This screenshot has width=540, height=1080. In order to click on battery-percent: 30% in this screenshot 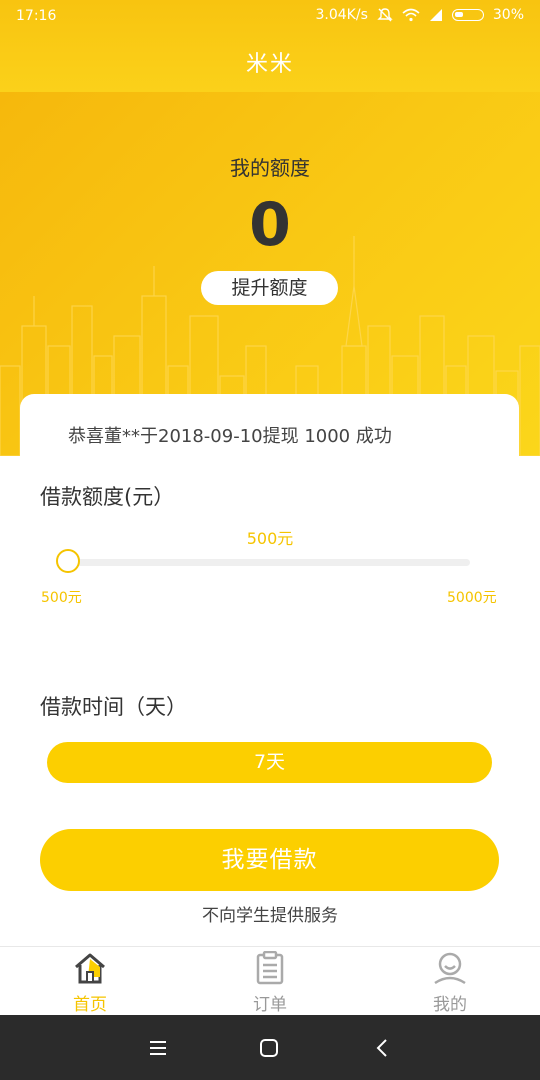, I will do `click(508, 15)`.